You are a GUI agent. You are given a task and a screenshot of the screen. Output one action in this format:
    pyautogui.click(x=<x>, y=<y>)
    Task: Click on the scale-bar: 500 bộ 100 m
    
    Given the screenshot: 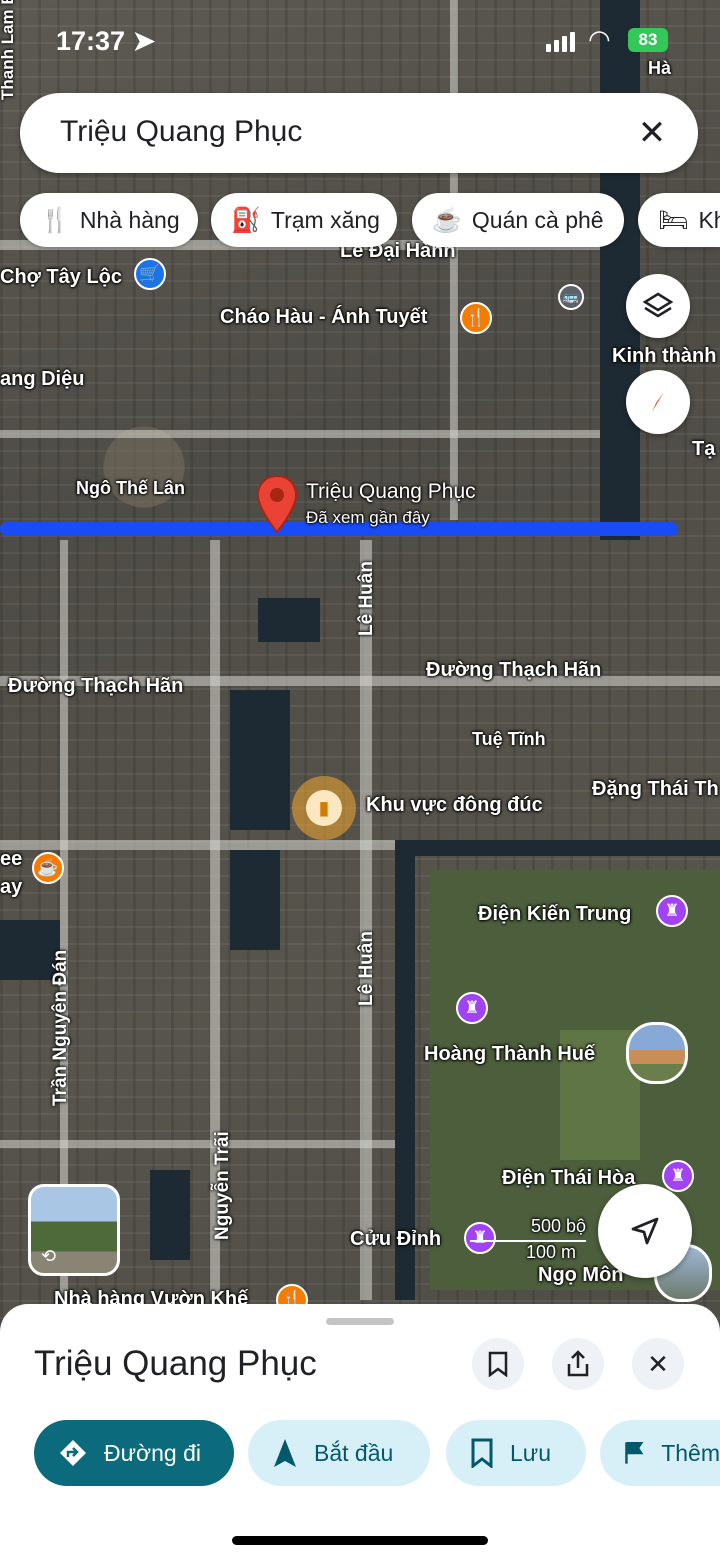 What is the action you would take?
    pyautogui.click(x=528, y=1239)
    